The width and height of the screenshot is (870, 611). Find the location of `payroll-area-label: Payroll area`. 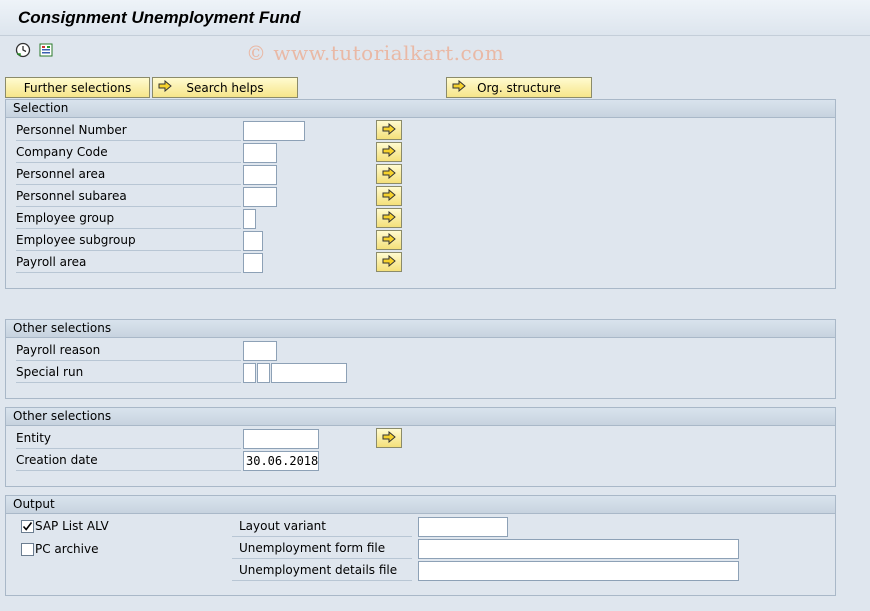

payroll-area-label: Payroll area is located at coordinates (128, 262).